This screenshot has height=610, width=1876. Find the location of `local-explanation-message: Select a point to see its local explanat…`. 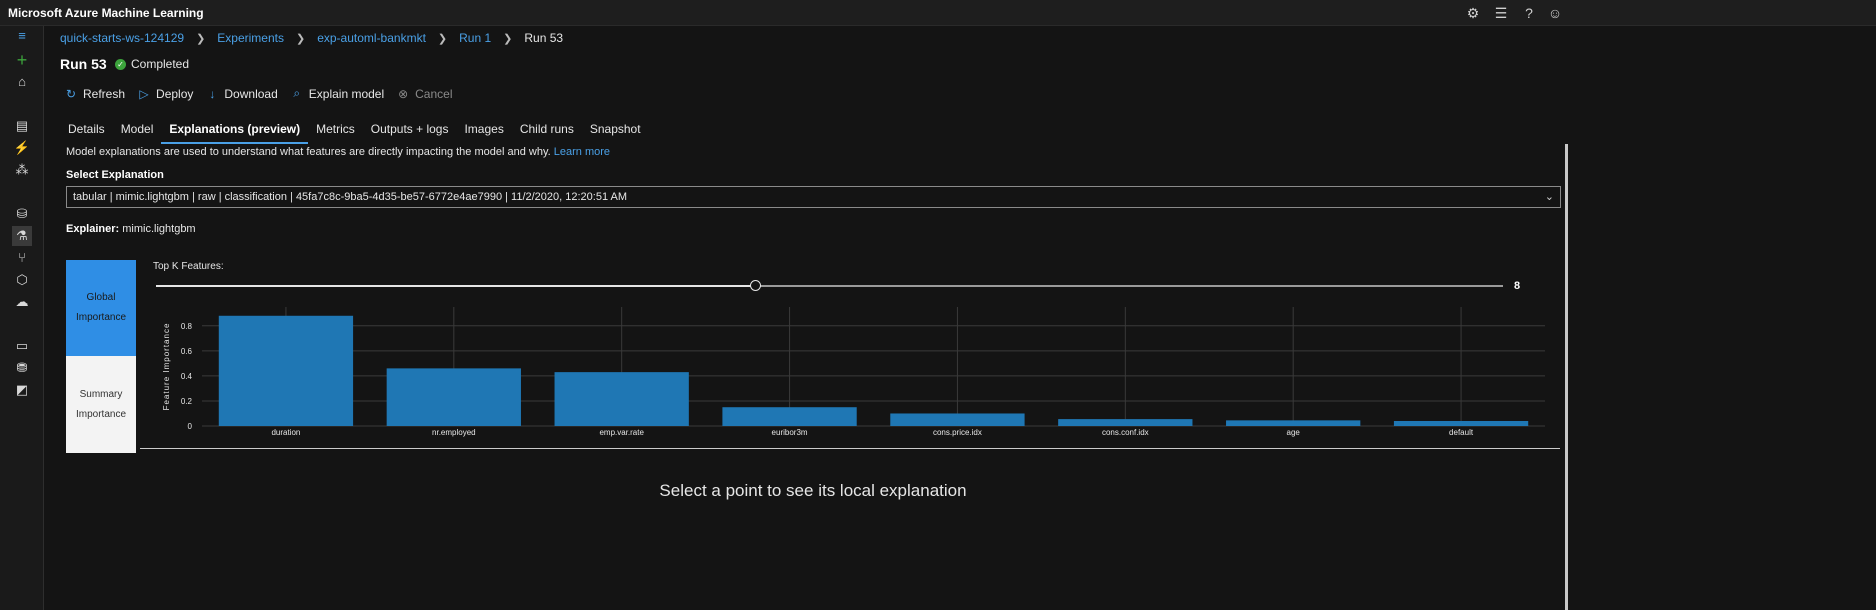

local-explanation-message: Select a point to see its local explanat… is located at coordinates (813, 490).